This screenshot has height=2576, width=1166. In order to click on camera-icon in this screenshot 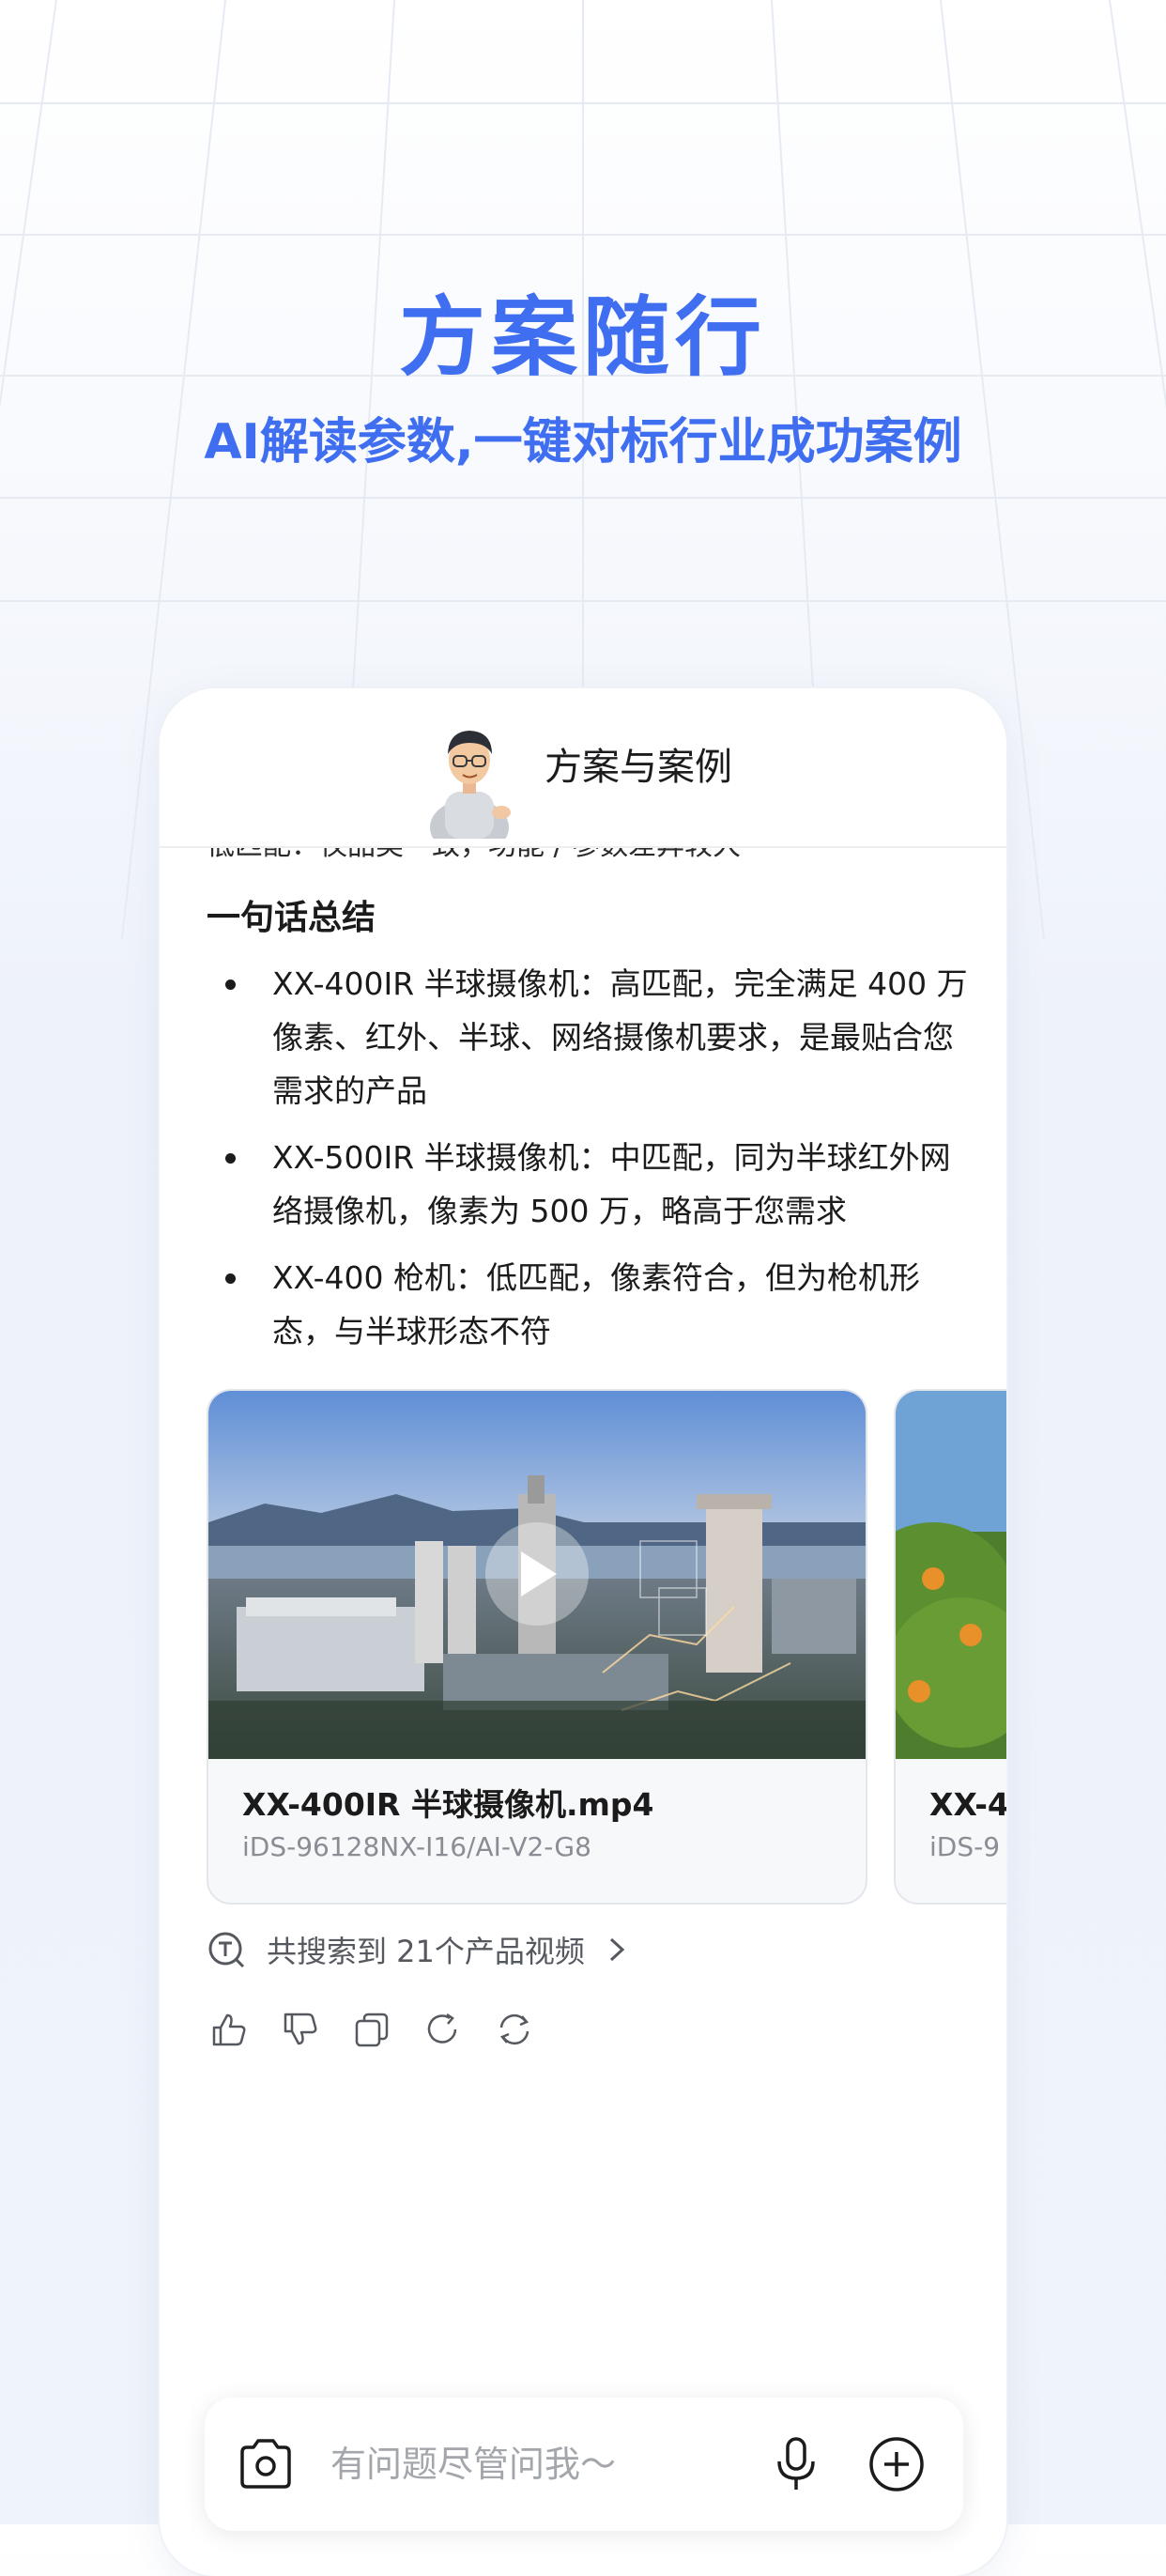, I will do `click(266, 2464)`.